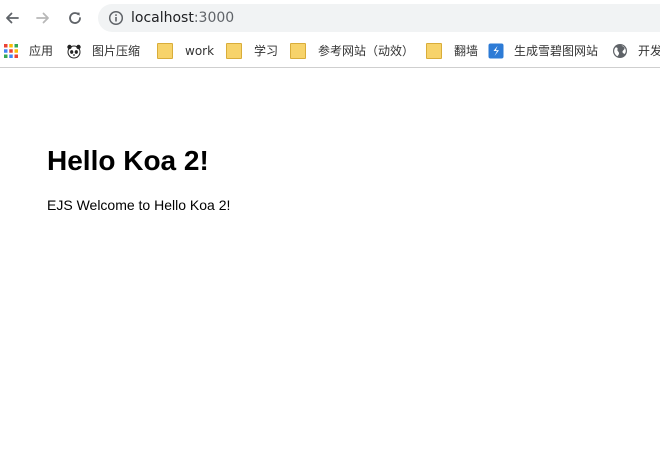  Describe the element at coordinates (116, 18) in the screenshot. I see `site-info-icon` at that location.